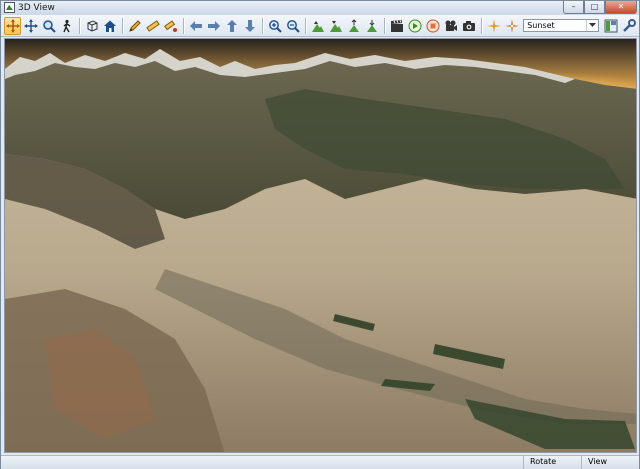 This screenshot has width=640, height=469. I want to click on stop-icon, so click(432, 26).